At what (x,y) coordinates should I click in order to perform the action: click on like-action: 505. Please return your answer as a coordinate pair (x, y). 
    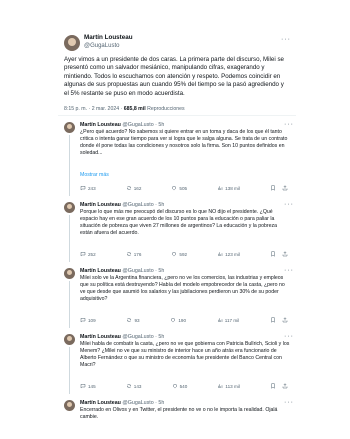
    Looking at the image, I should click on (179, 188).